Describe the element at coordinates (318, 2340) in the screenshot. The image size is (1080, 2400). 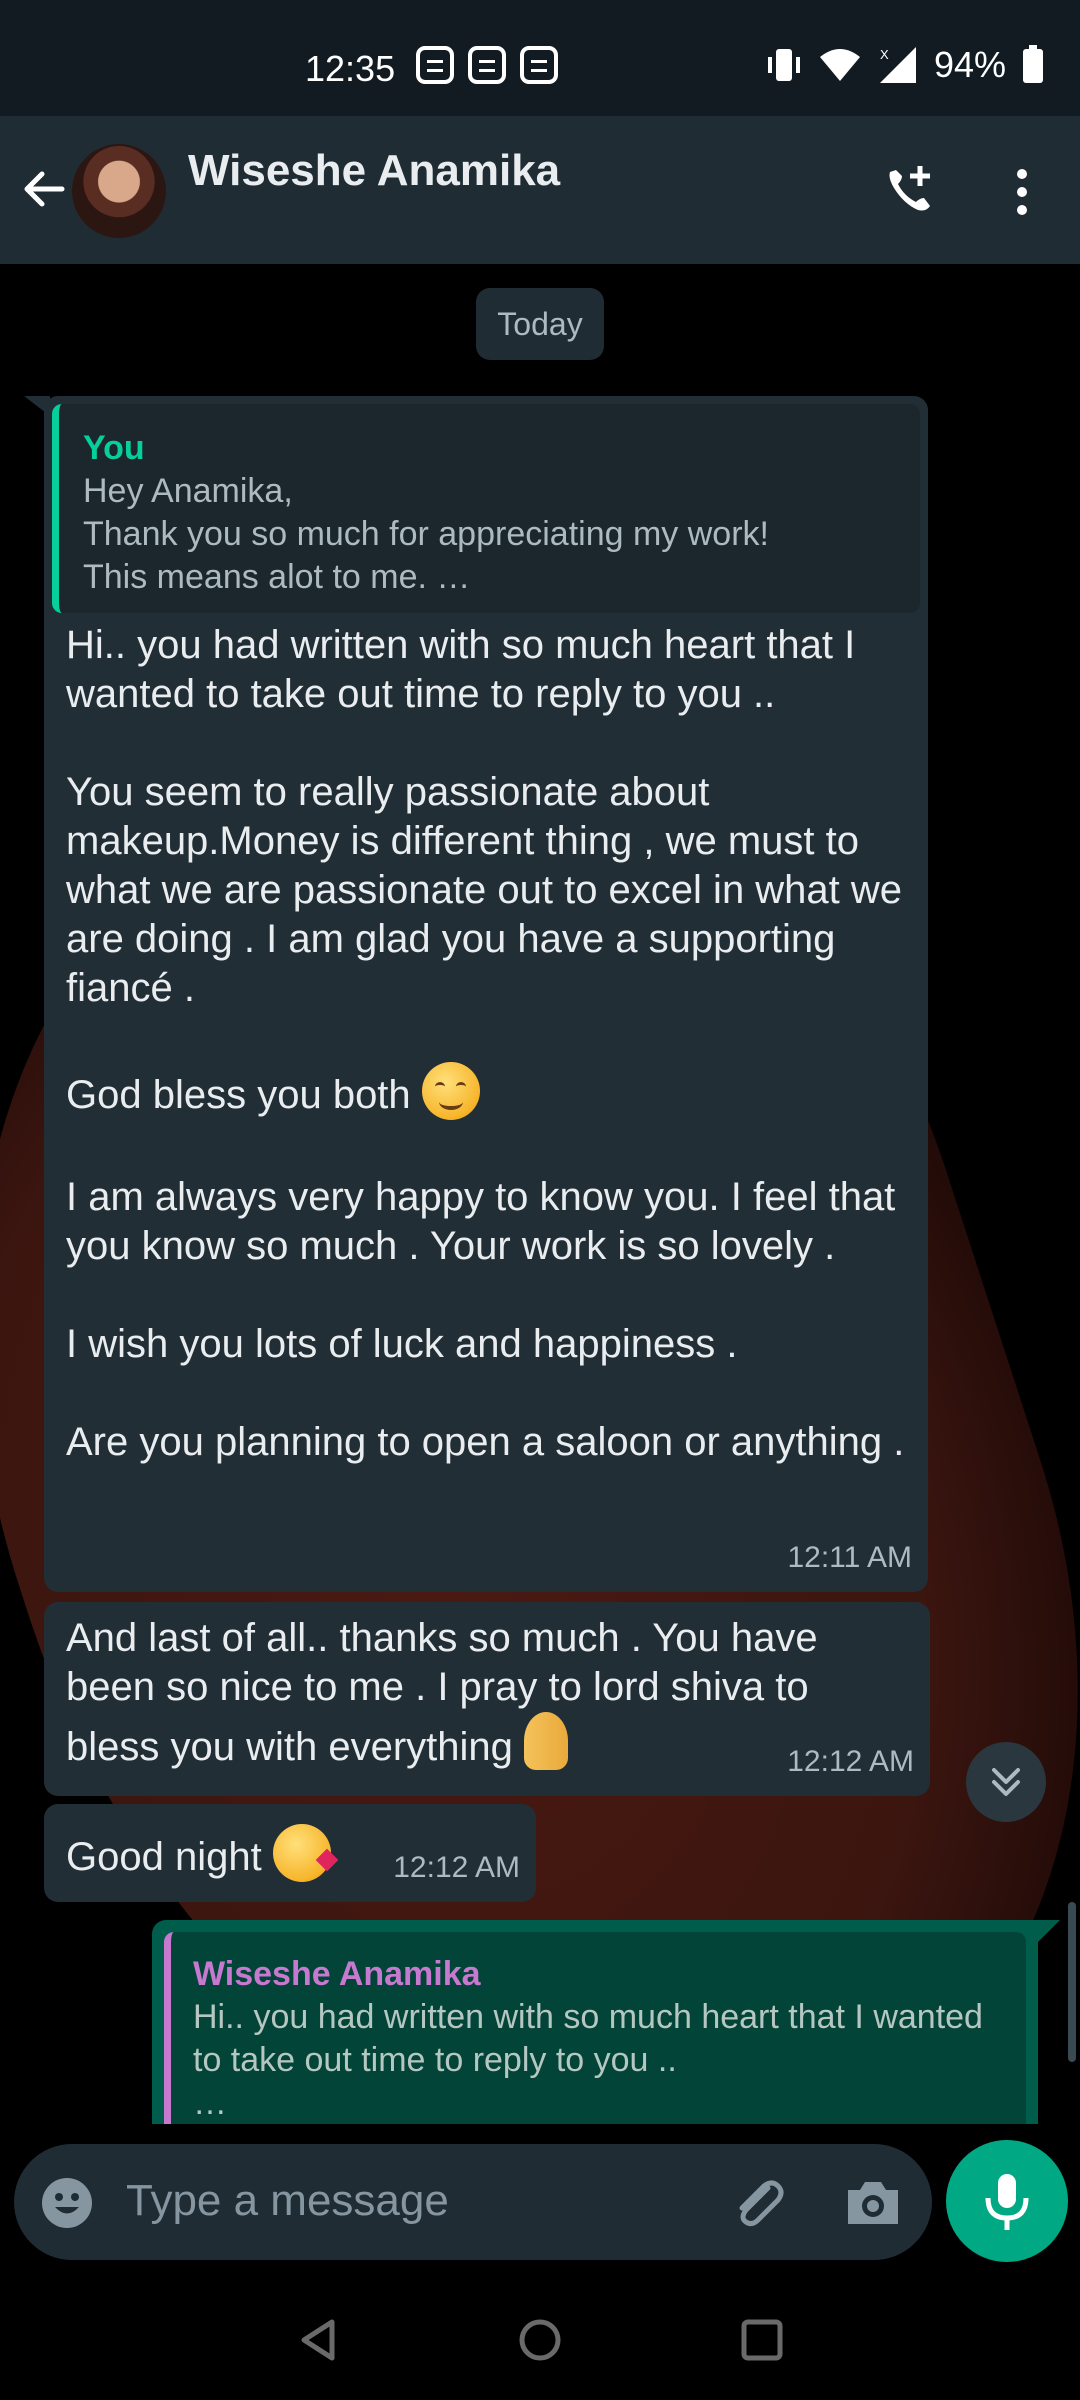
I see `back-nav-icon` at that location.